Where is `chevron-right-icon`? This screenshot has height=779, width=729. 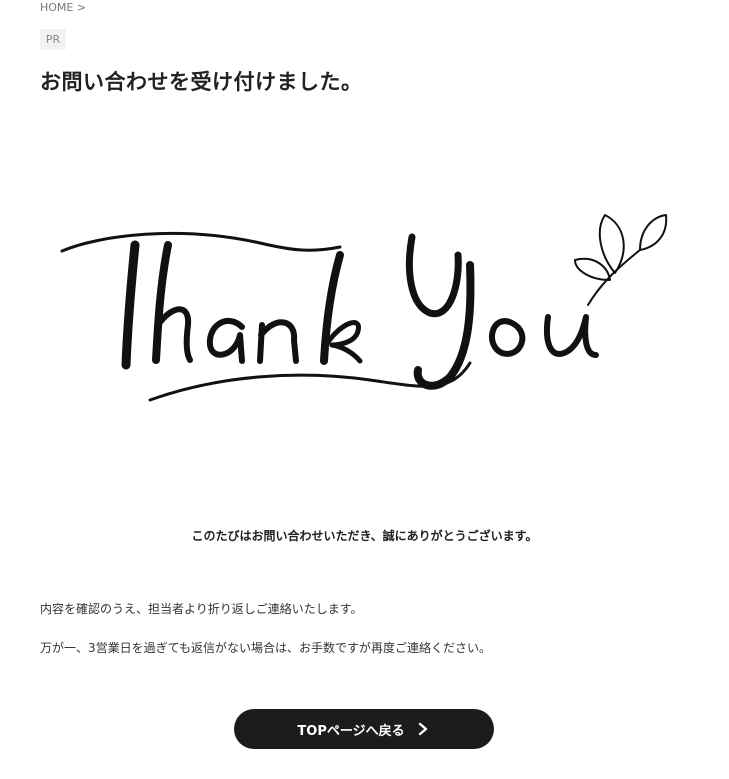 chevron-right-icon is located at coordinates (423, 729).